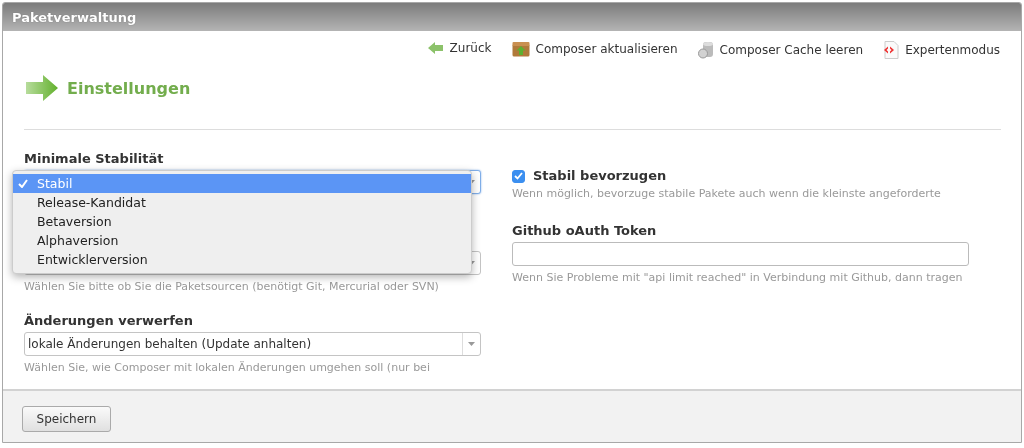  I want to click on section-heading: Einstellungen, so click(129, 88).